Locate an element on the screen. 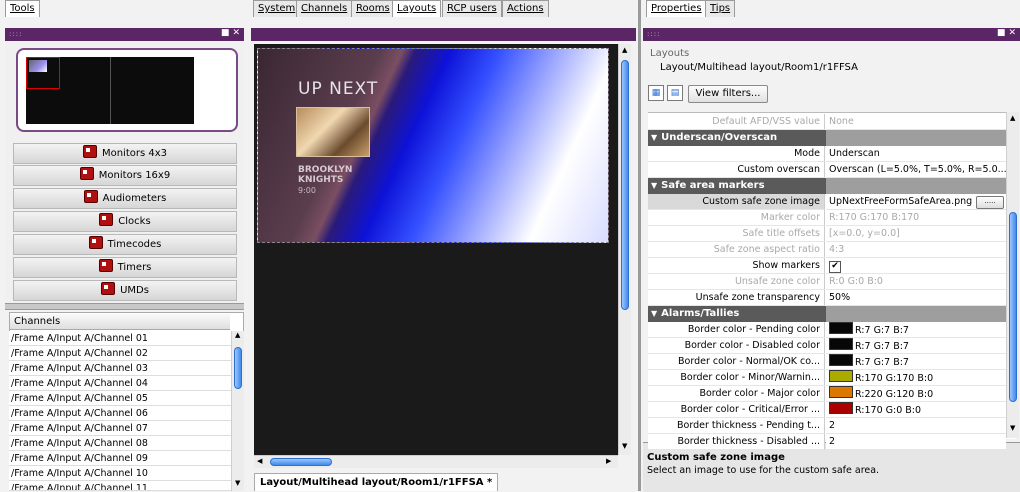 The image size is (1020, 492). channel-row: /Frame A/Input A/Channel 07 is located at coordinates (120, 428).